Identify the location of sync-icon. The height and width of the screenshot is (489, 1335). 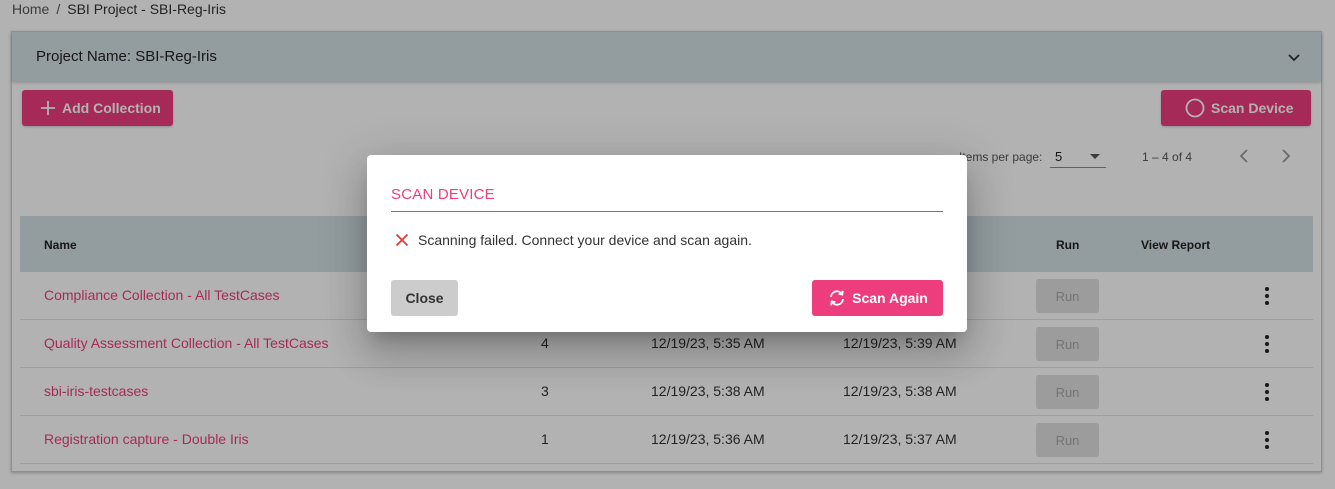
(837, 298).